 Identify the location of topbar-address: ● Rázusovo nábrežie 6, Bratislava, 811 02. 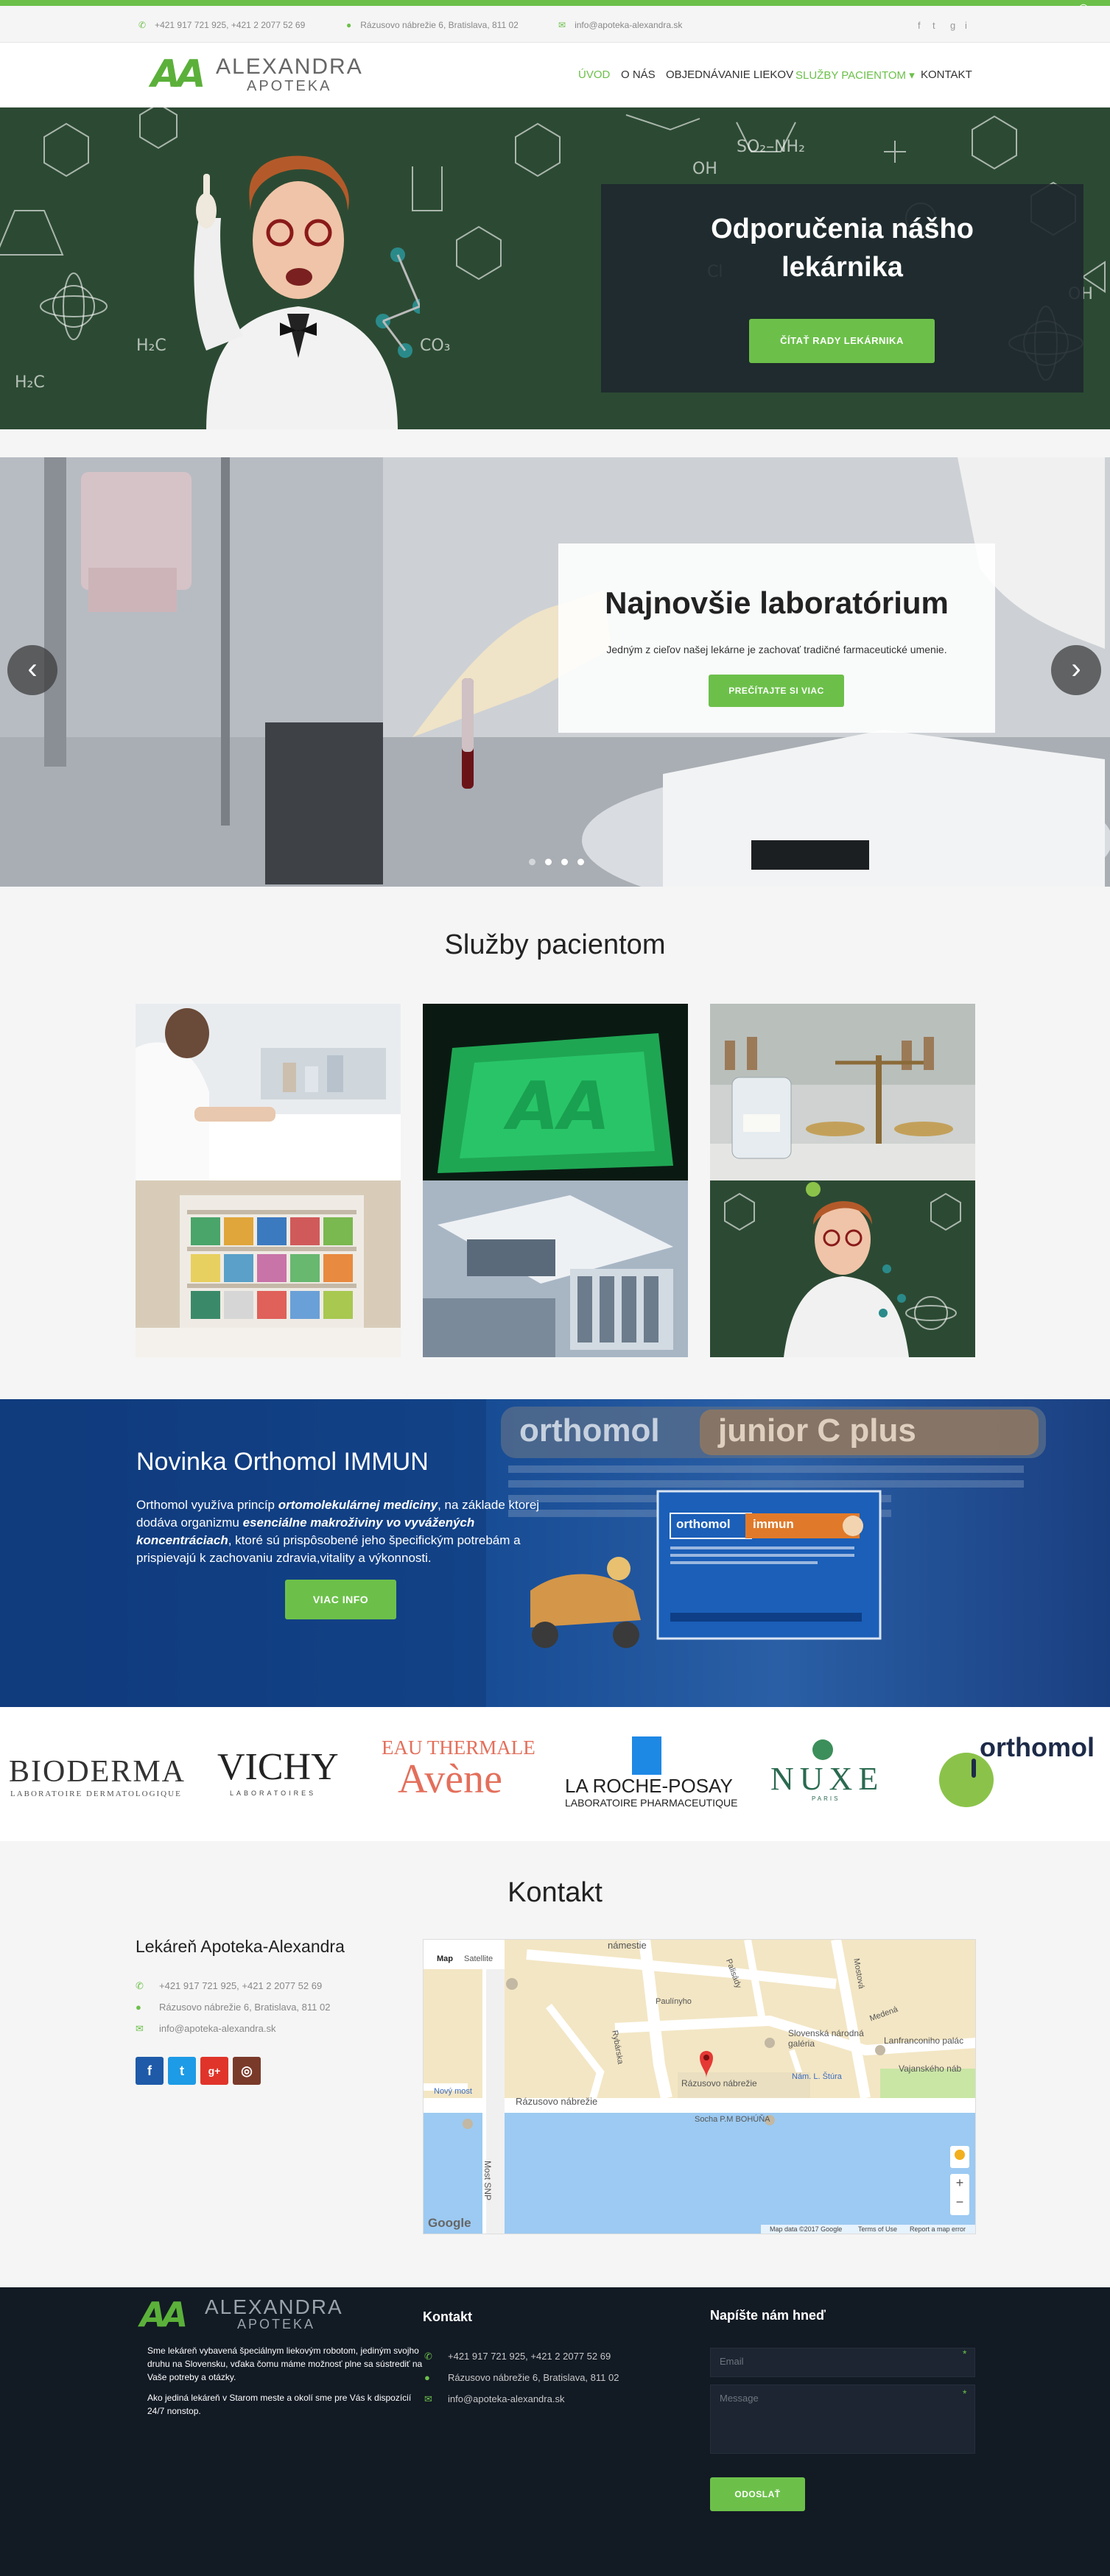
(433, 25).